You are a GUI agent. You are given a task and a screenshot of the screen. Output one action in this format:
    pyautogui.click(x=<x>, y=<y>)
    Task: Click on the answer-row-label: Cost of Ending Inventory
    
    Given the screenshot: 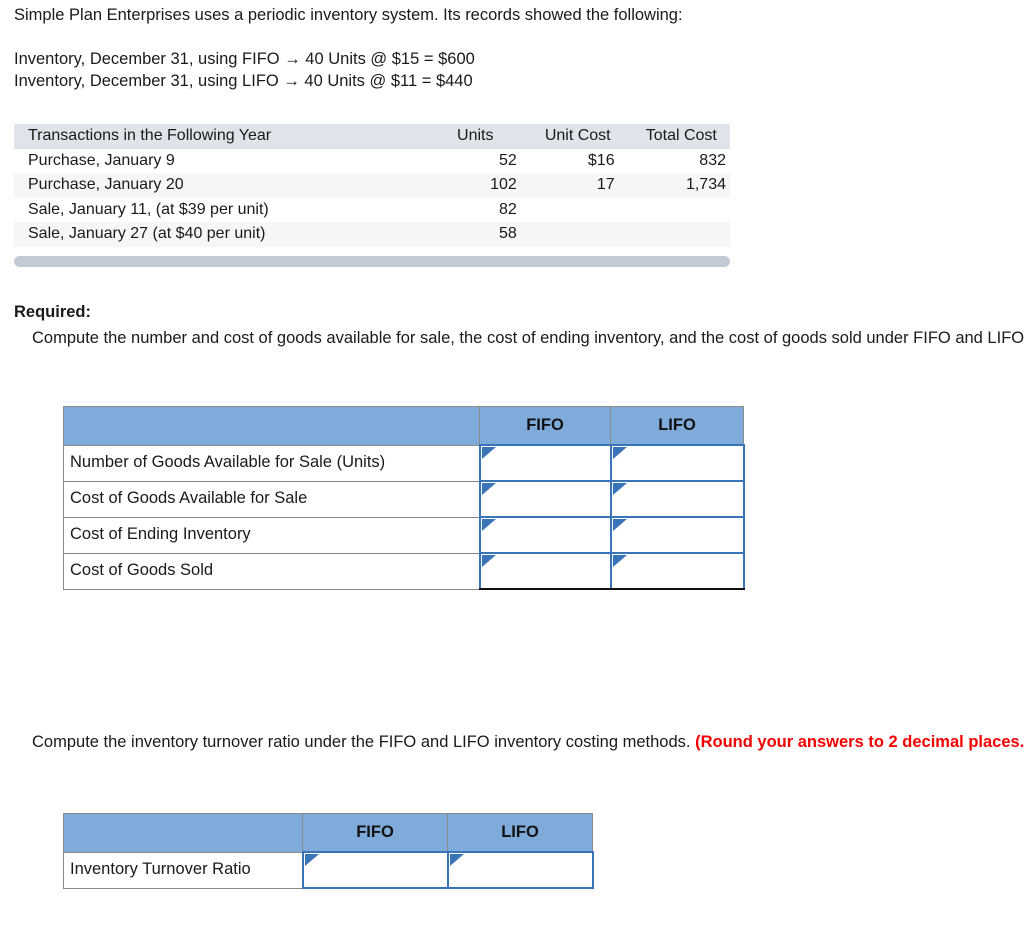 What is the action you would take?
    pyautogui.click(x=271, y=535)
    